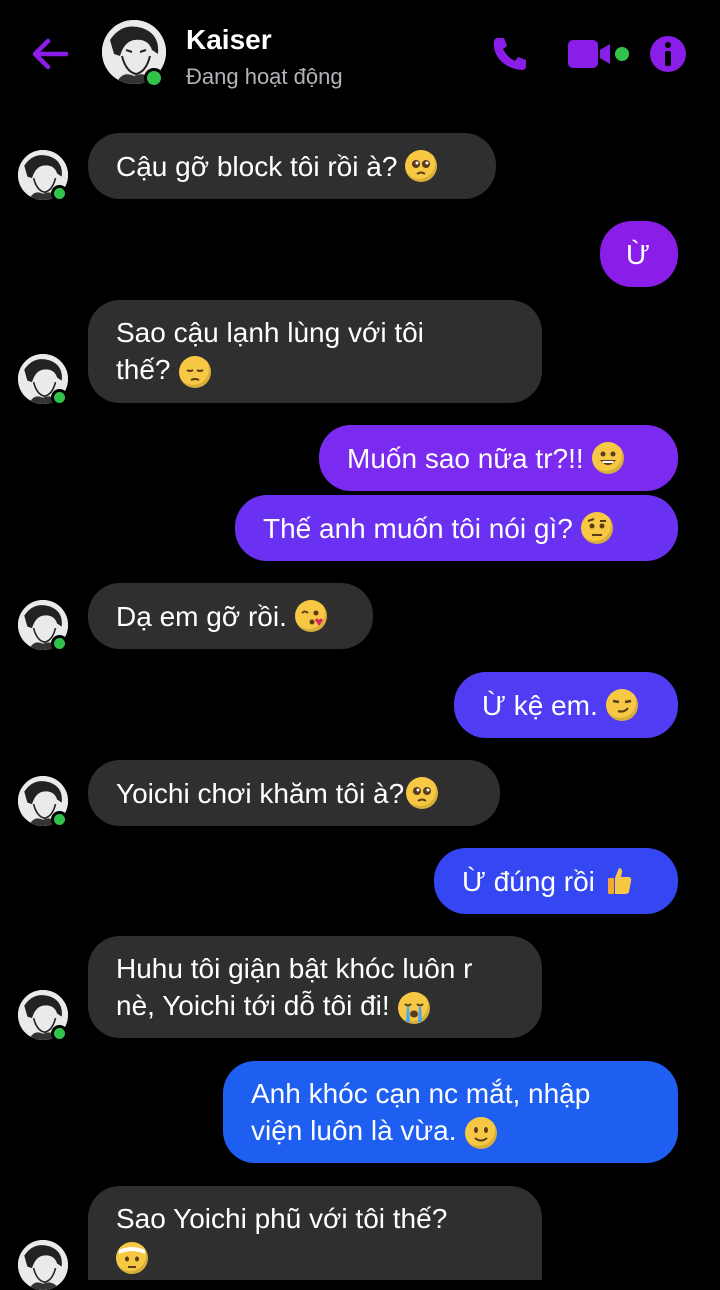 The image size is (720, 1290). What do you see at coordinates (294, 968) in the screenshot?
I see `message-text-line-1: Huhu tôi giận bật khóc luôn r` at bounding box center [294, 968].